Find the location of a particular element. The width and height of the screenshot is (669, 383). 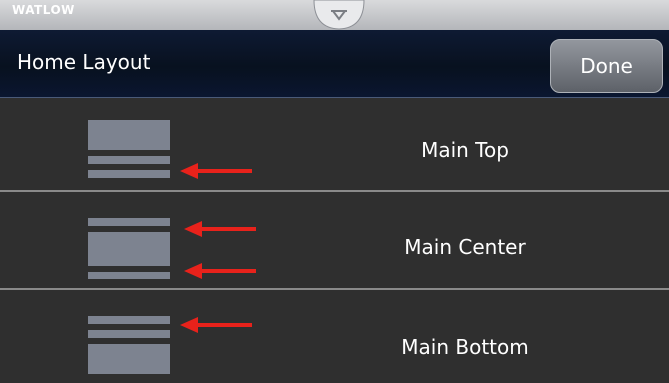

brand-logo: WATLOW is located at coordinates (43, 10).